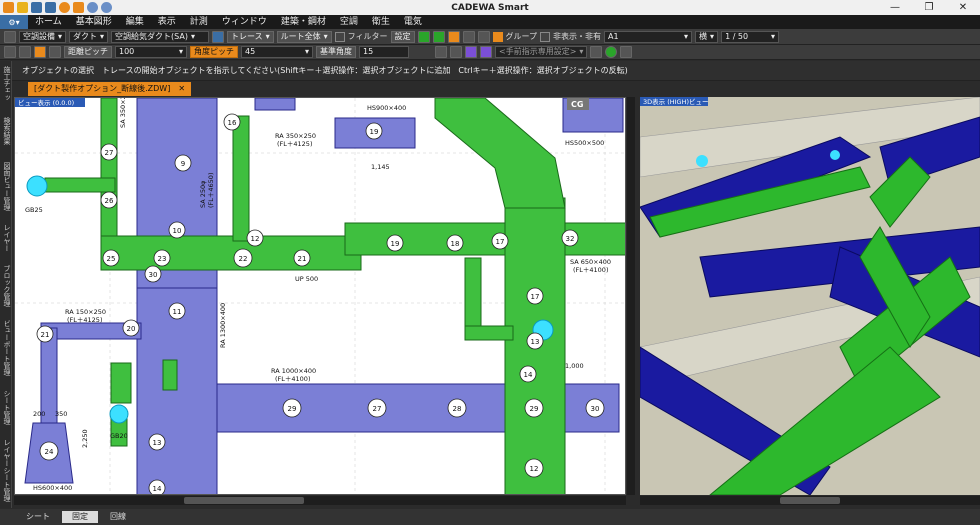  I want to click on menu-basic-shapes: 基本図形, so click(94, 22).